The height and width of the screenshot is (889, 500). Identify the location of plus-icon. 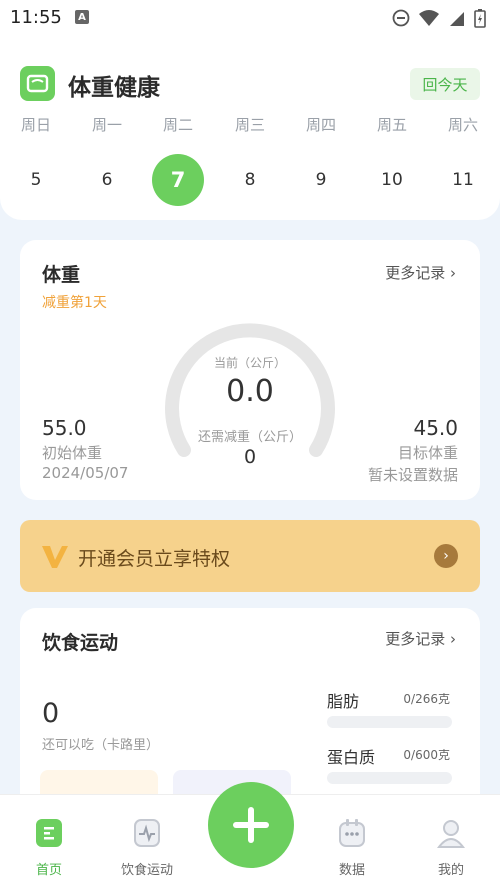
(251, 825).